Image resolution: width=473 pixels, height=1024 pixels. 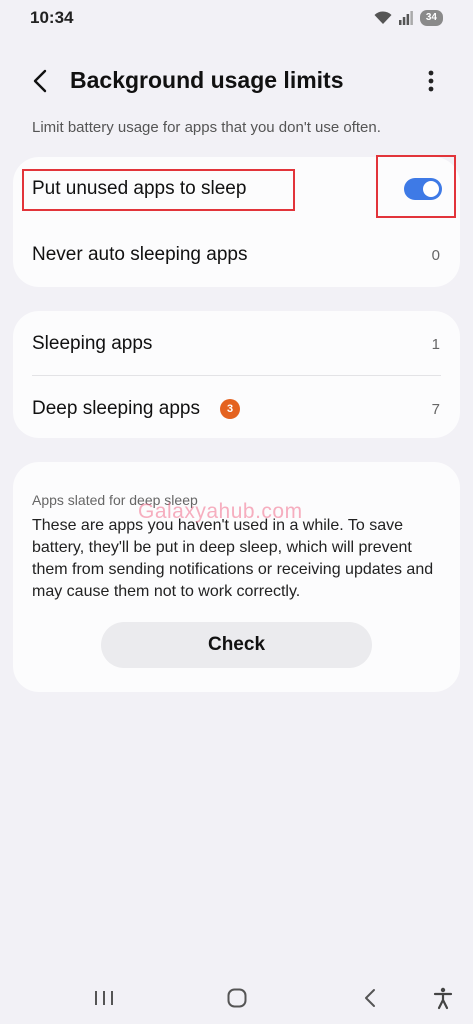 I want to click on sleeping-apps-count: 1, so click(x=435, y=344).